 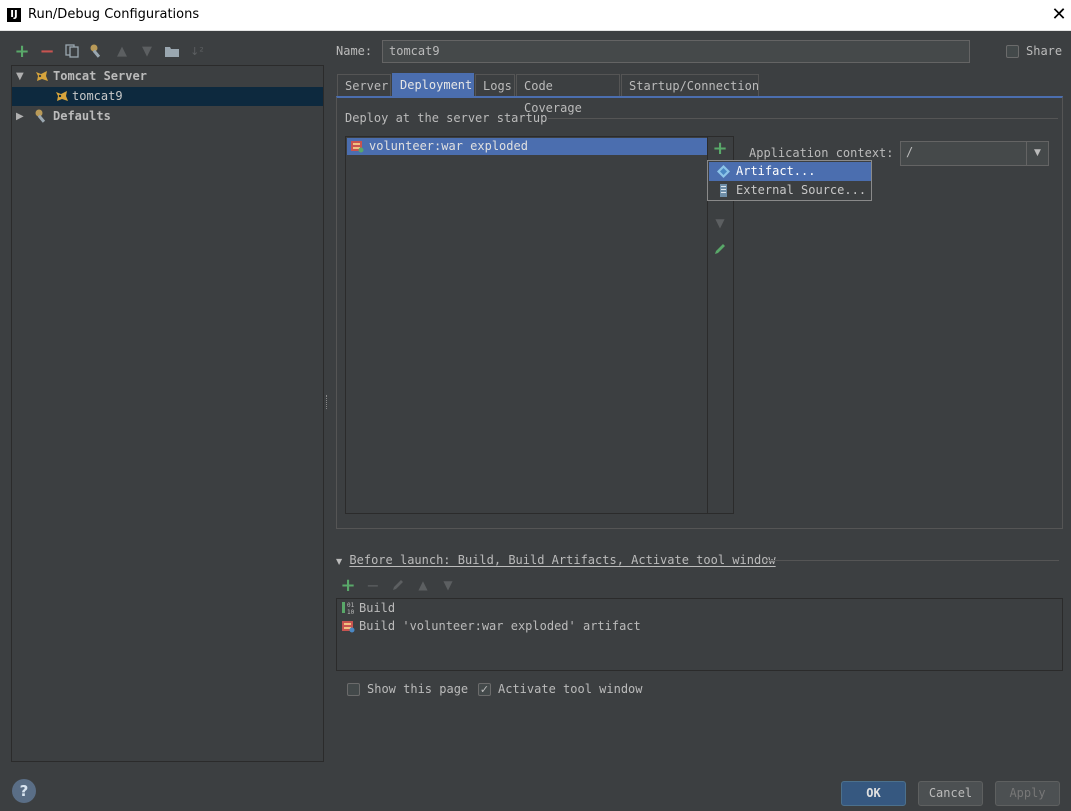 I want to click on name-label: Name:, so click(x=354, y=51).